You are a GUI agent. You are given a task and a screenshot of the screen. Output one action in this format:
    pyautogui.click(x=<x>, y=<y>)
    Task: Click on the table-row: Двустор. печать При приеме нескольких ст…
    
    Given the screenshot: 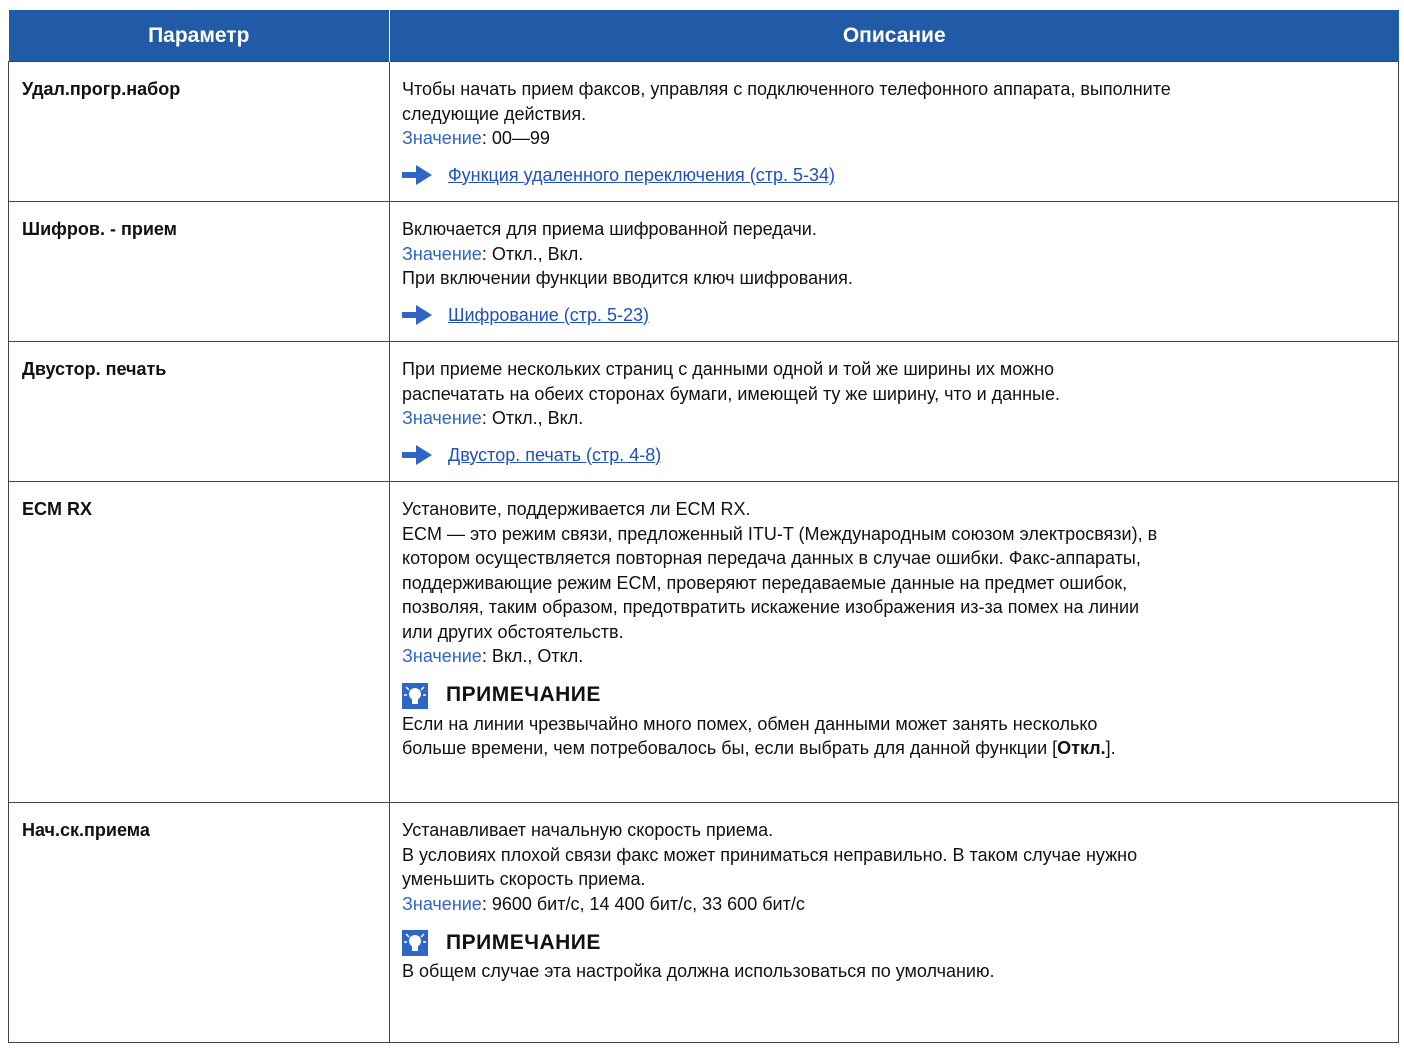 What is the action you would take?
    pyautogui.click(x=703, y=411)
    